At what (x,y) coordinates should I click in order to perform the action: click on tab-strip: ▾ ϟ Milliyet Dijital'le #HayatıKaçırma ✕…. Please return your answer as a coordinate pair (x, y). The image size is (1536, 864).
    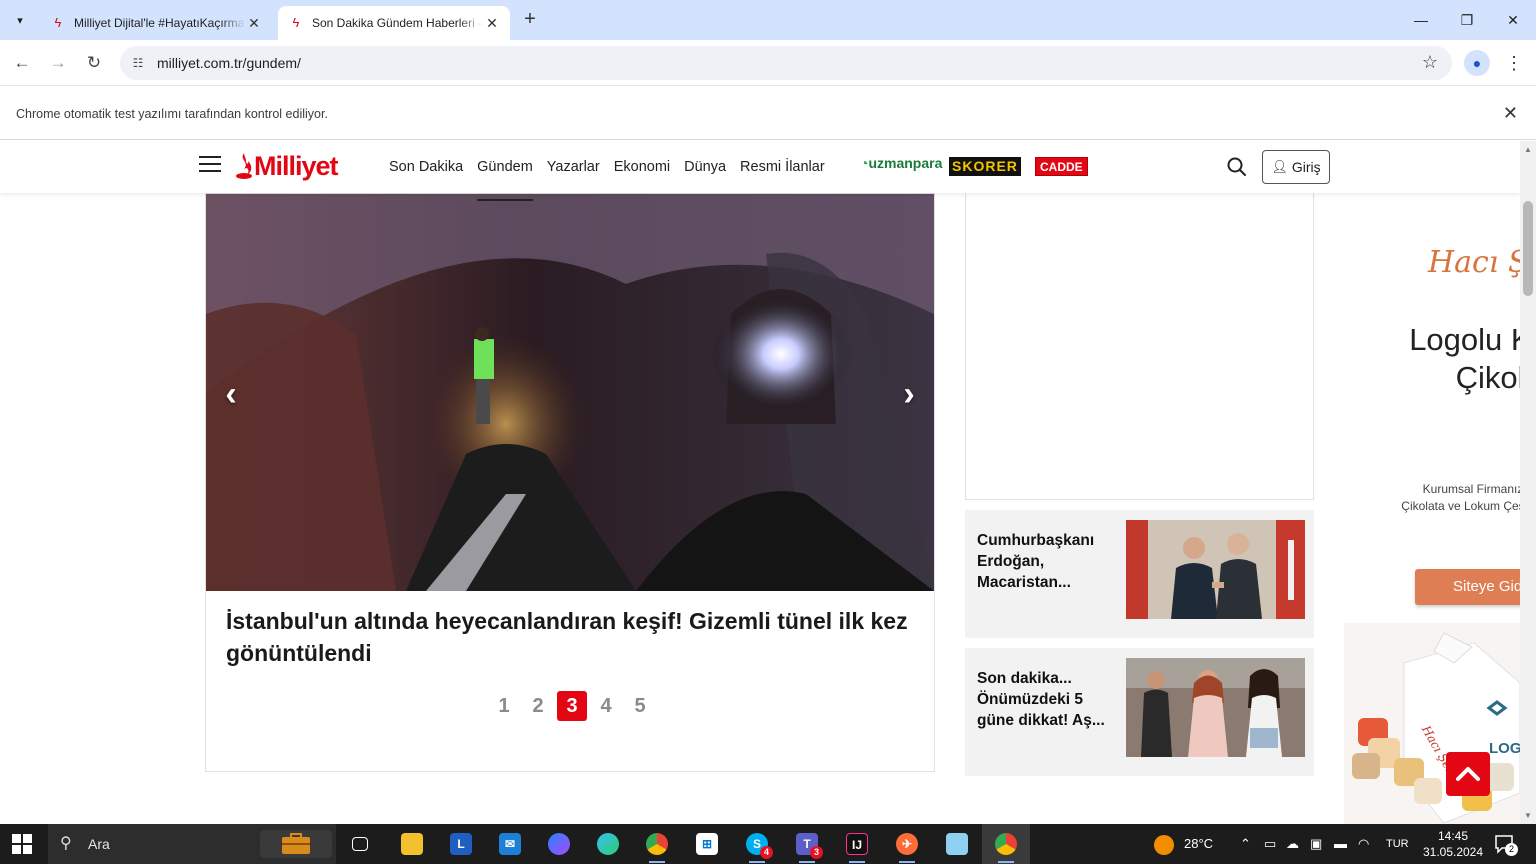
    Looking at the image, I should click on (768, 20).